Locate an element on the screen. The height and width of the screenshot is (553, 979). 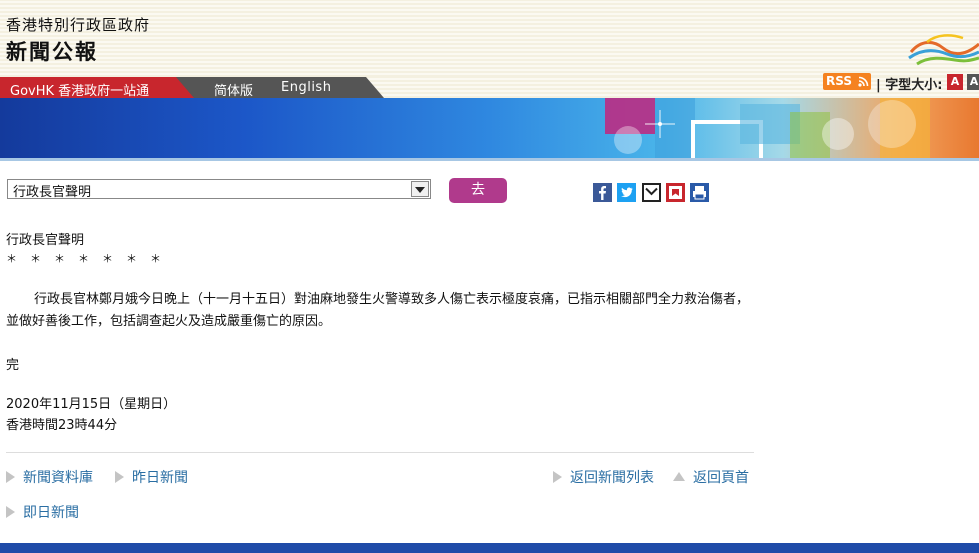
article-date: 2020年11月15日（星期日） is located at coordinates (91, 404).